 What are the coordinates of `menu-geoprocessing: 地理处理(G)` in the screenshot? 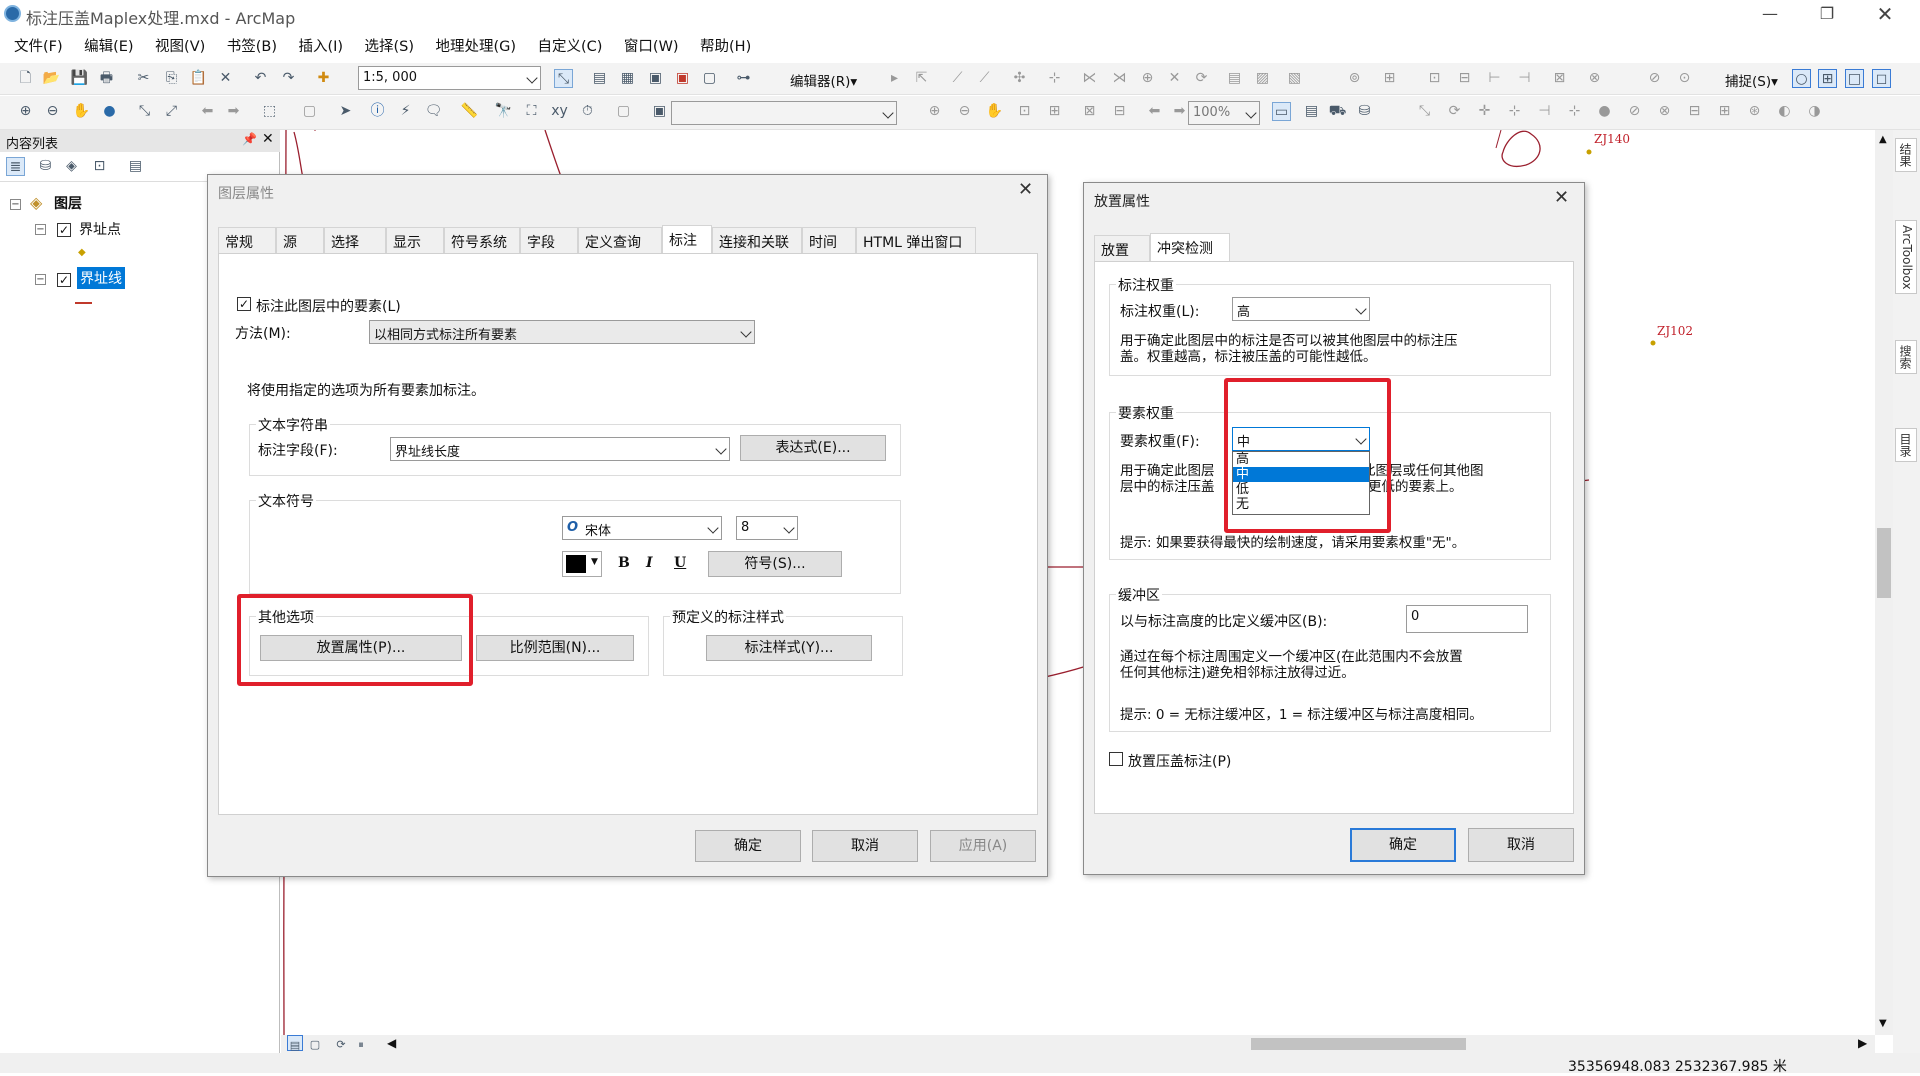 It's located at (475, 43).